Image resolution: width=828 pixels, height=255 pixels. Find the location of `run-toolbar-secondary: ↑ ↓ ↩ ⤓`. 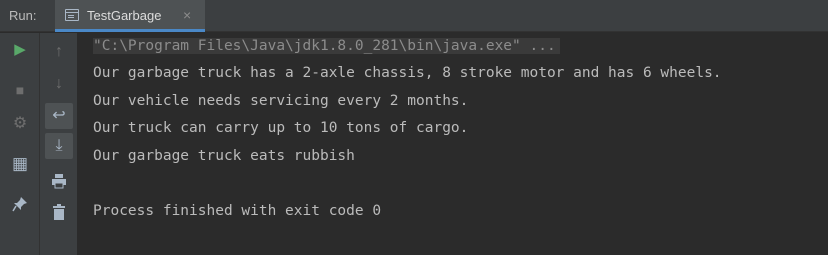

run-toolbar-secondary: ↑ ↓ ↩ ⤓ is located at coordinates (59, 144).